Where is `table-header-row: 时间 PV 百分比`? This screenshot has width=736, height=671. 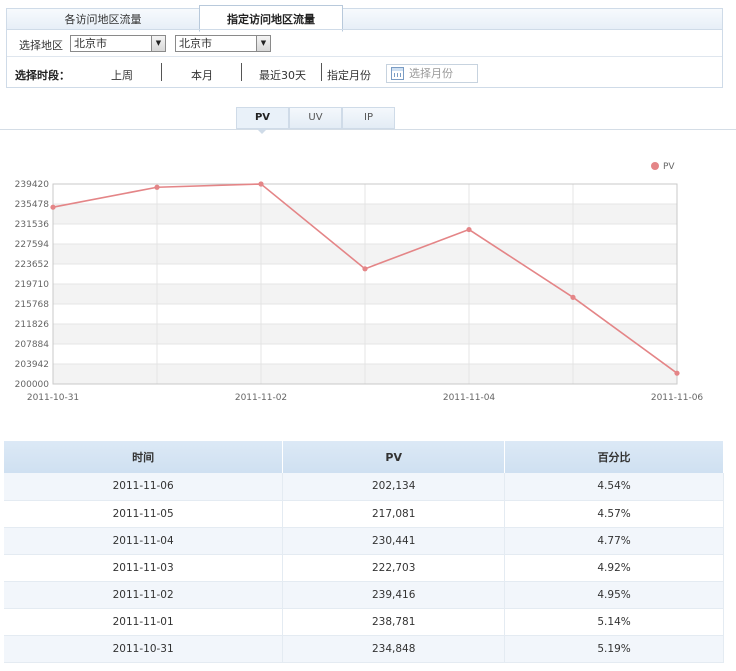 table-header-row: 时间 PV 百分比 is located at coordinates (364, 457).